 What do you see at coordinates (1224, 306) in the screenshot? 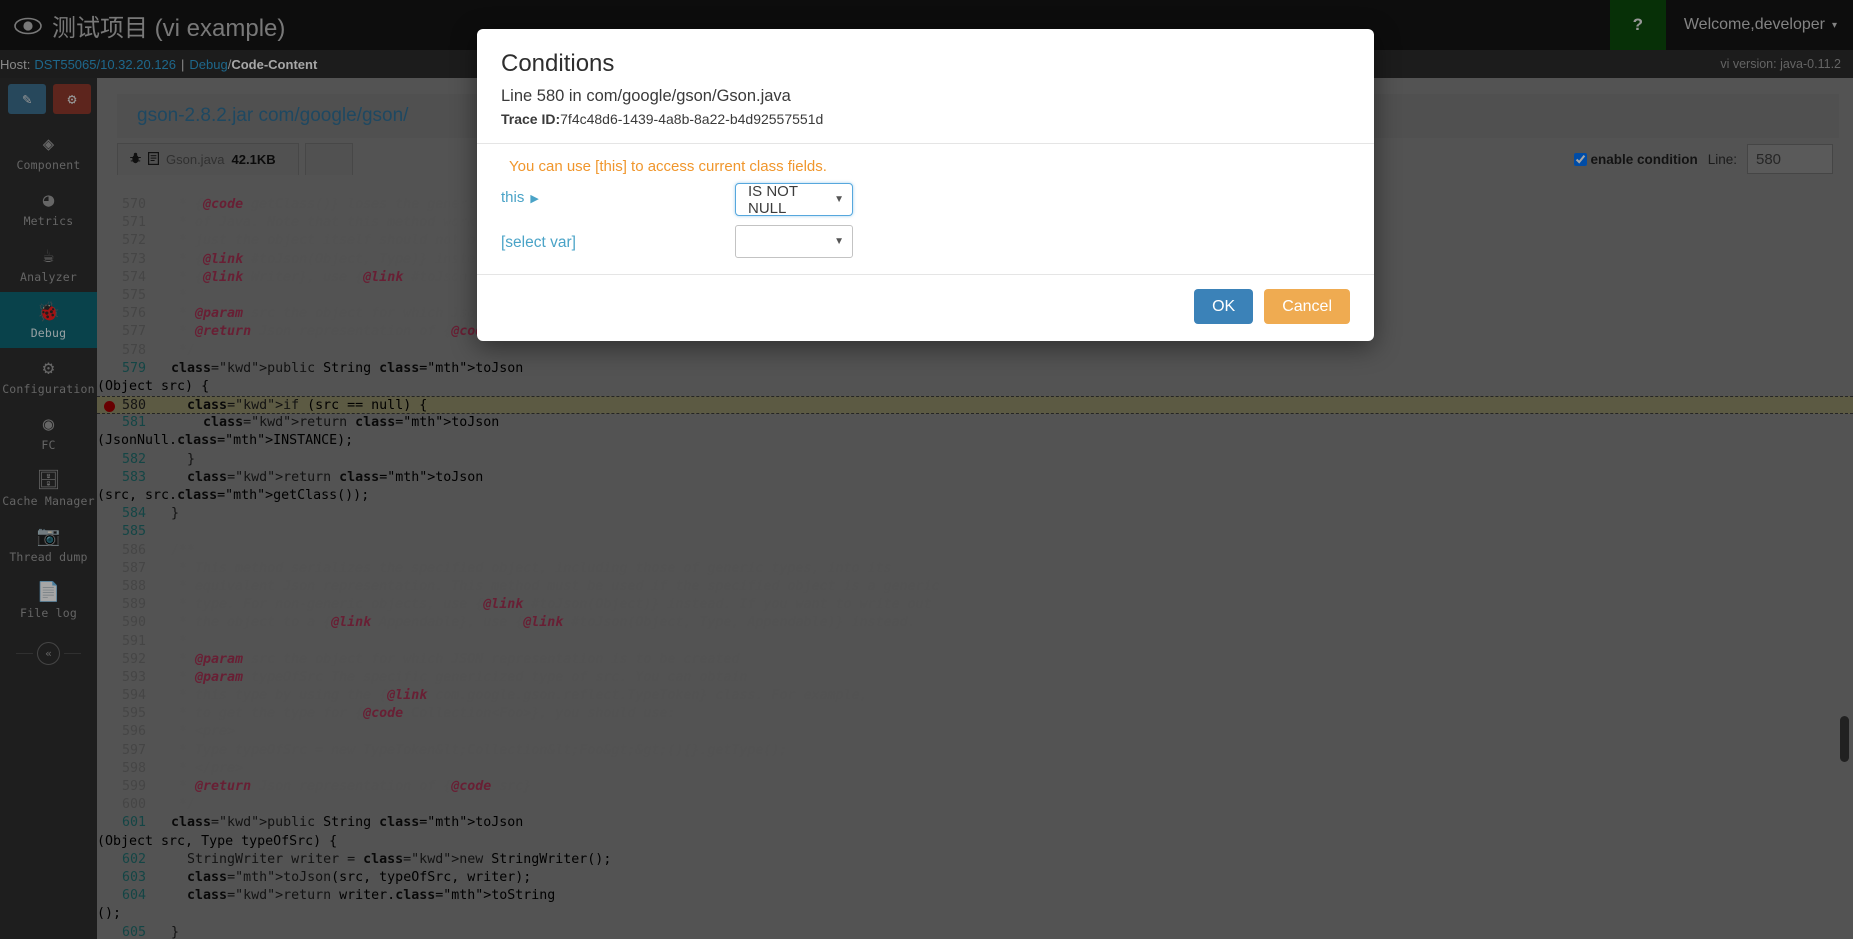
I see `ok-button: OK` at bounding box center [1224, 306].